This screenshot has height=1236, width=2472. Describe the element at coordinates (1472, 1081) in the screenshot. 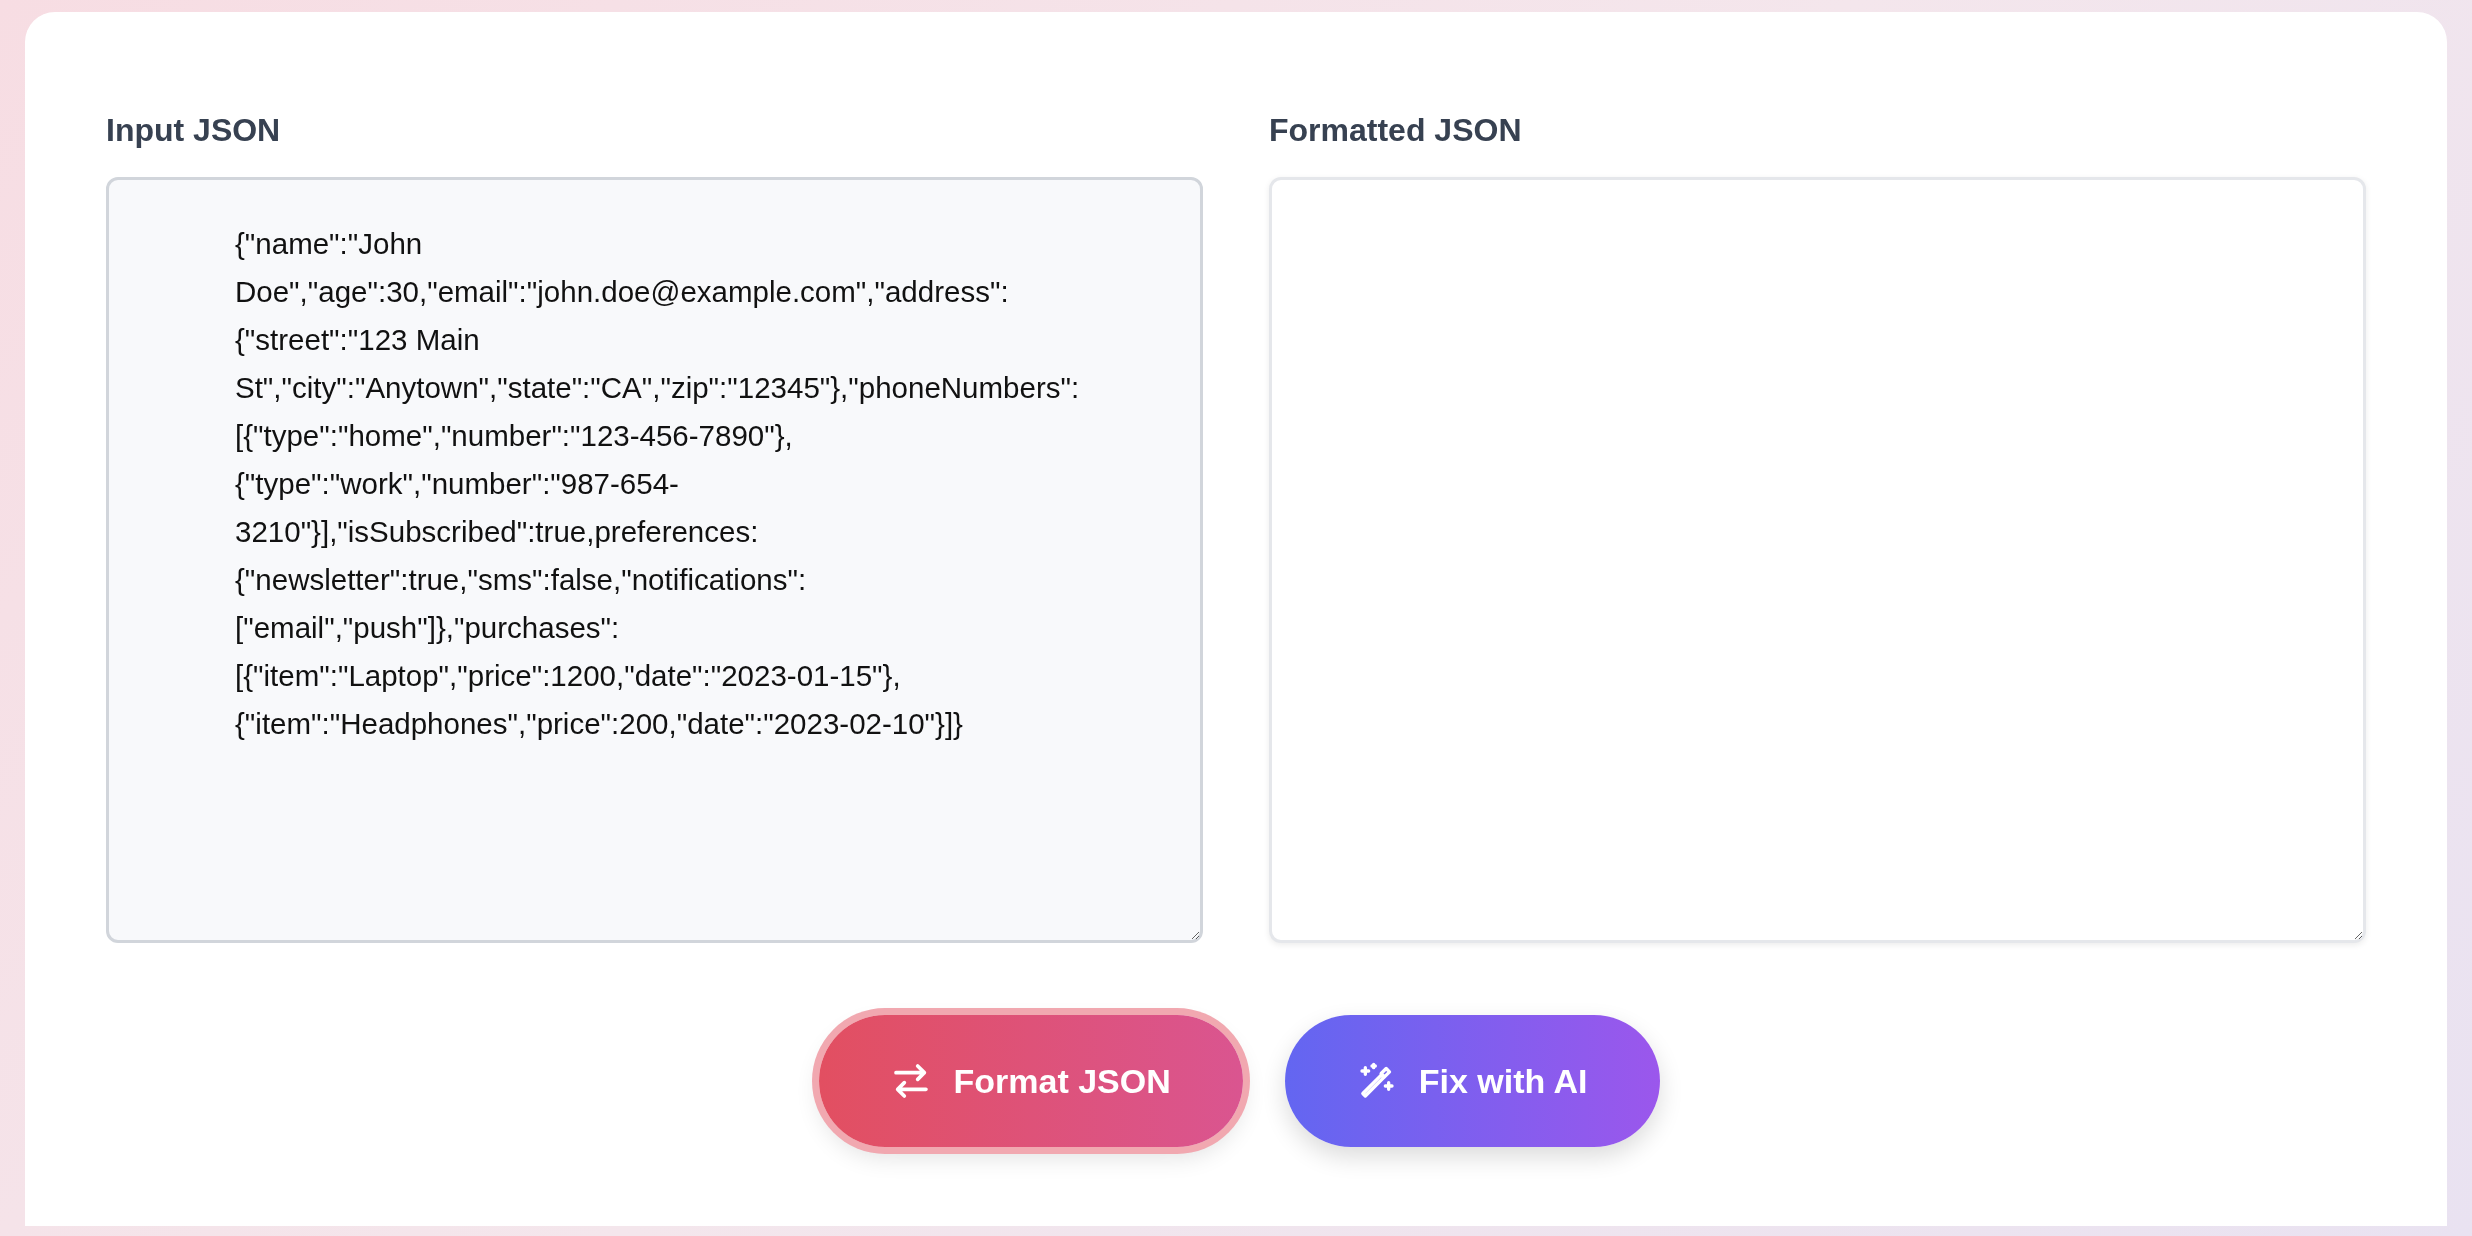

I see `fix-ai-button: Fix with AI` at that location.